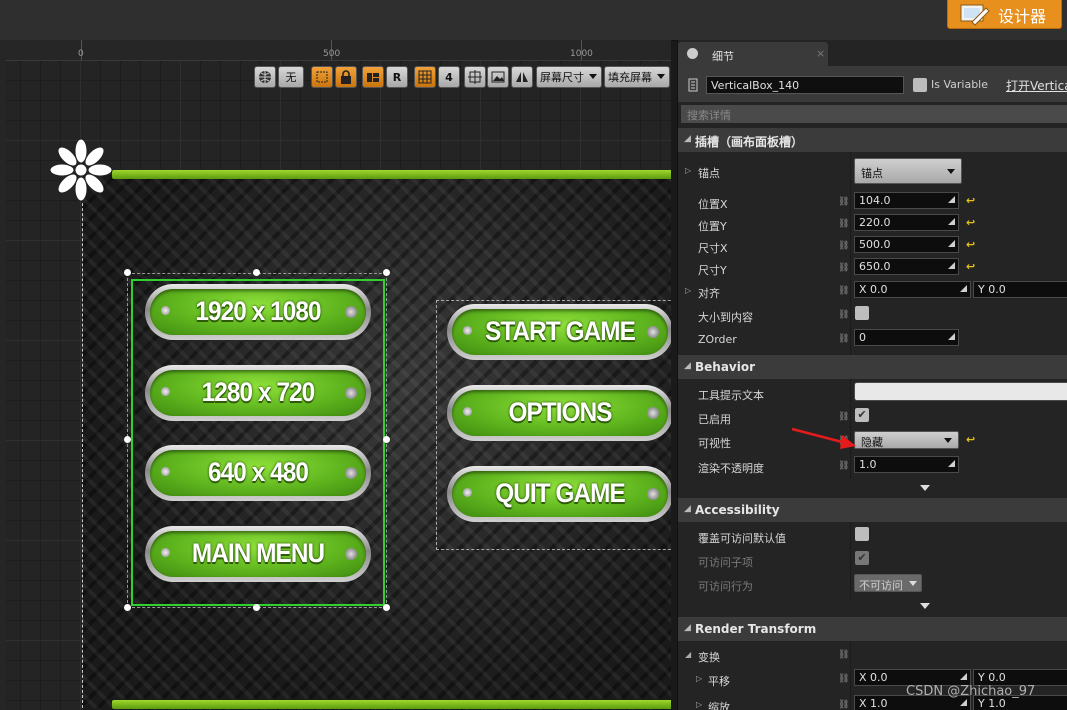 Image resolution: width=1067 pixels, height=710 pixels. I want to click on respect-locks-toggle, so click(373, 77).